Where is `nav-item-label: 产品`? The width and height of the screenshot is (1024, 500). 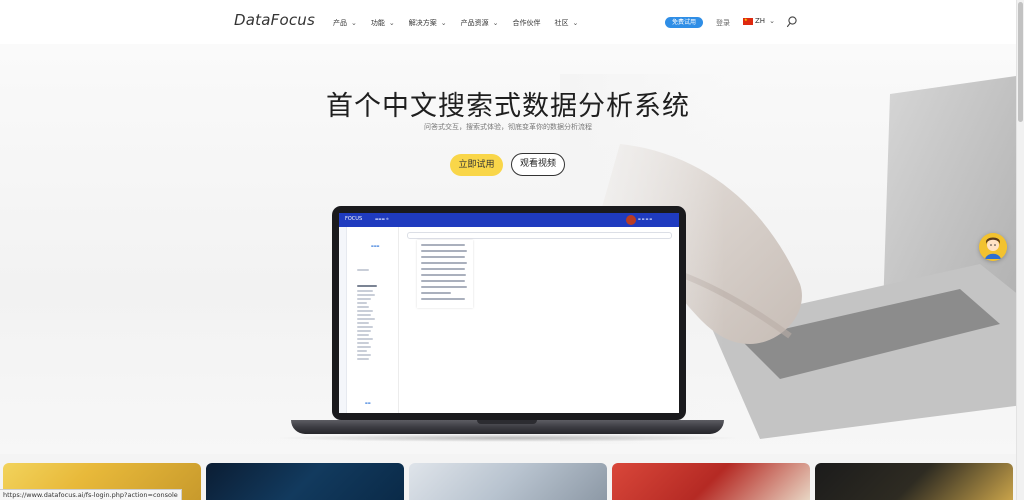
nav-item-label: 产品 is located at coordinates (340, 23).